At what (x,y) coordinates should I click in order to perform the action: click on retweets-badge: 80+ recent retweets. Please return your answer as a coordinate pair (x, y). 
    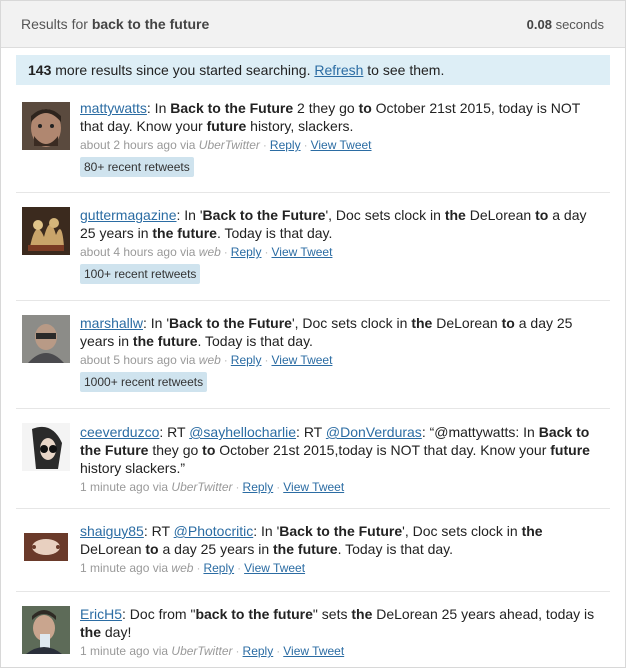
    Looking at the image, I should click on (137, 167).